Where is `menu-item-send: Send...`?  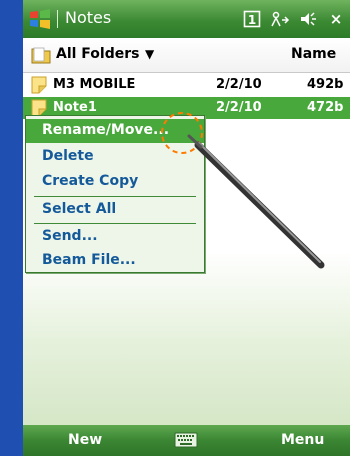 menu-item-send: Send... is located at coordinates (115, 237).